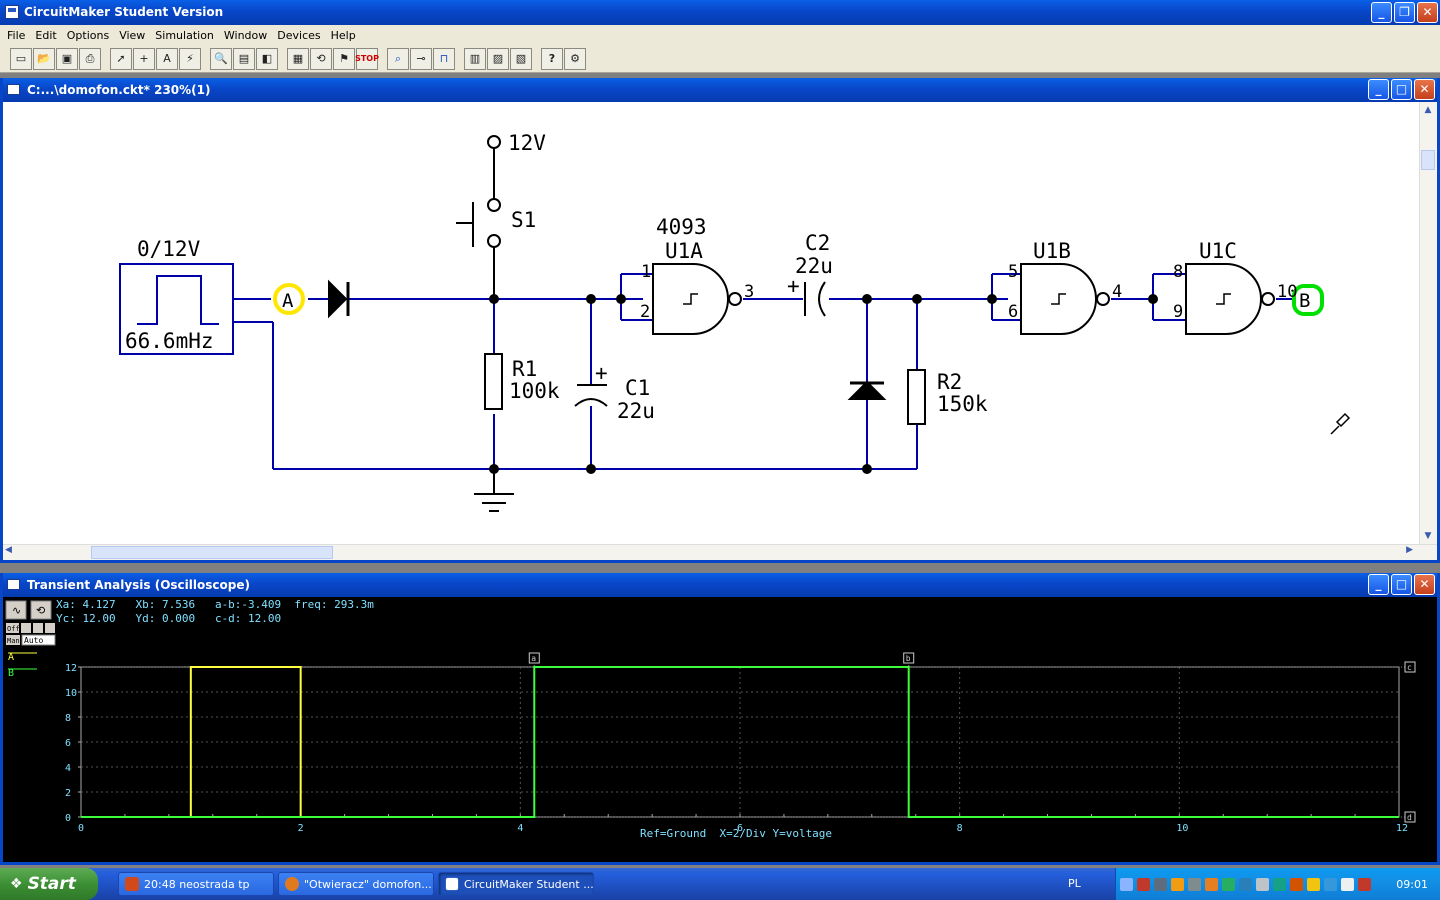  I want to click on language-indicator: PL, so click(1074, 883).